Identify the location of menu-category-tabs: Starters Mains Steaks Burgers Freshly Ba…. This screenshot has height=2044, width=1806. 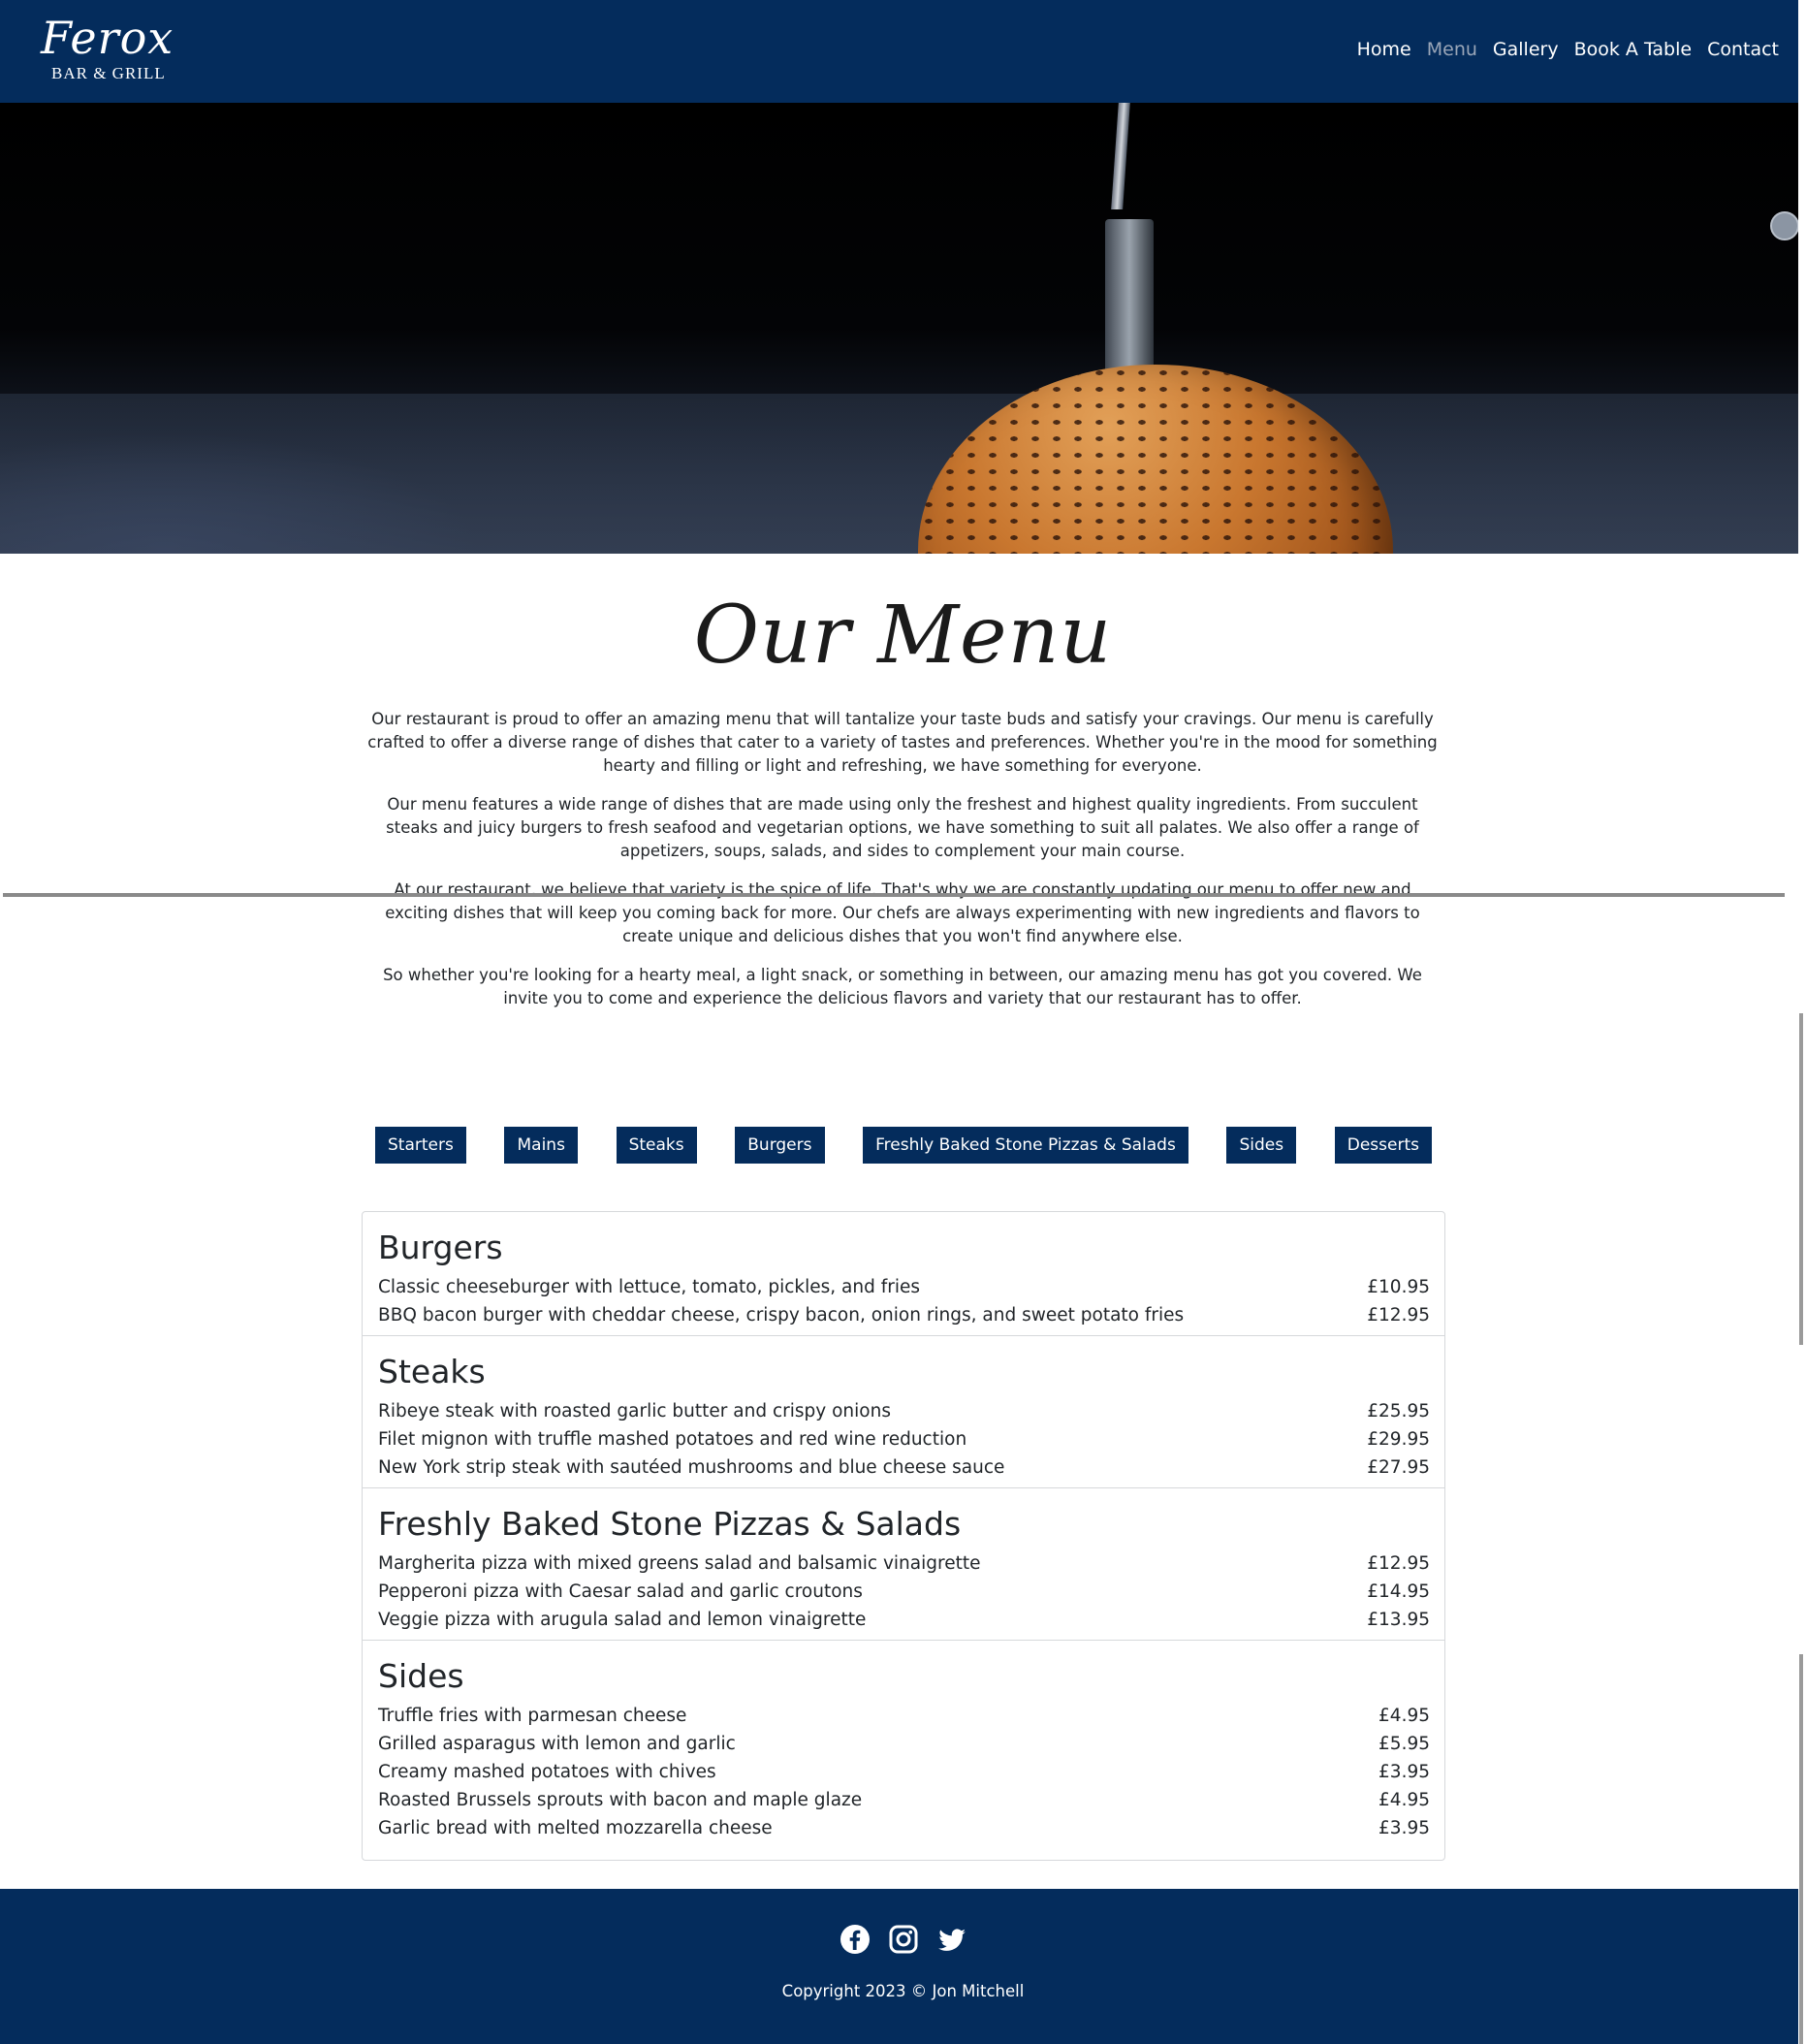
(903, 1145).